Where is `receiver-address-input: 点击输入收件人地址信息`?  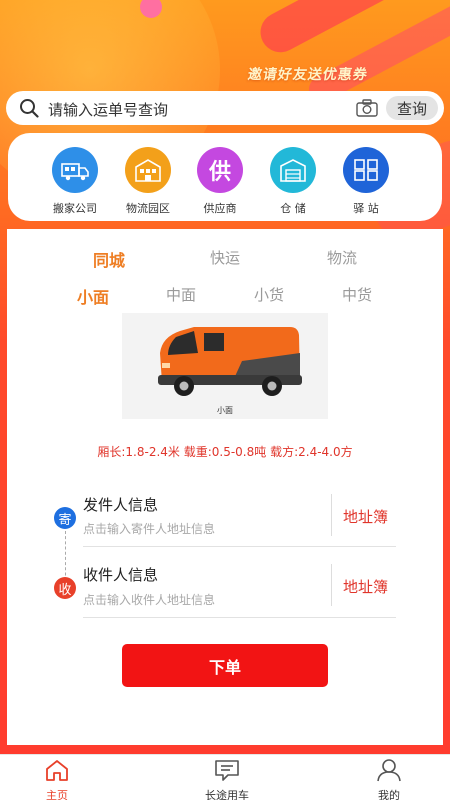 receiver-address-input: 点击输入收件人地址信息 is located at coordinates (149, 599).